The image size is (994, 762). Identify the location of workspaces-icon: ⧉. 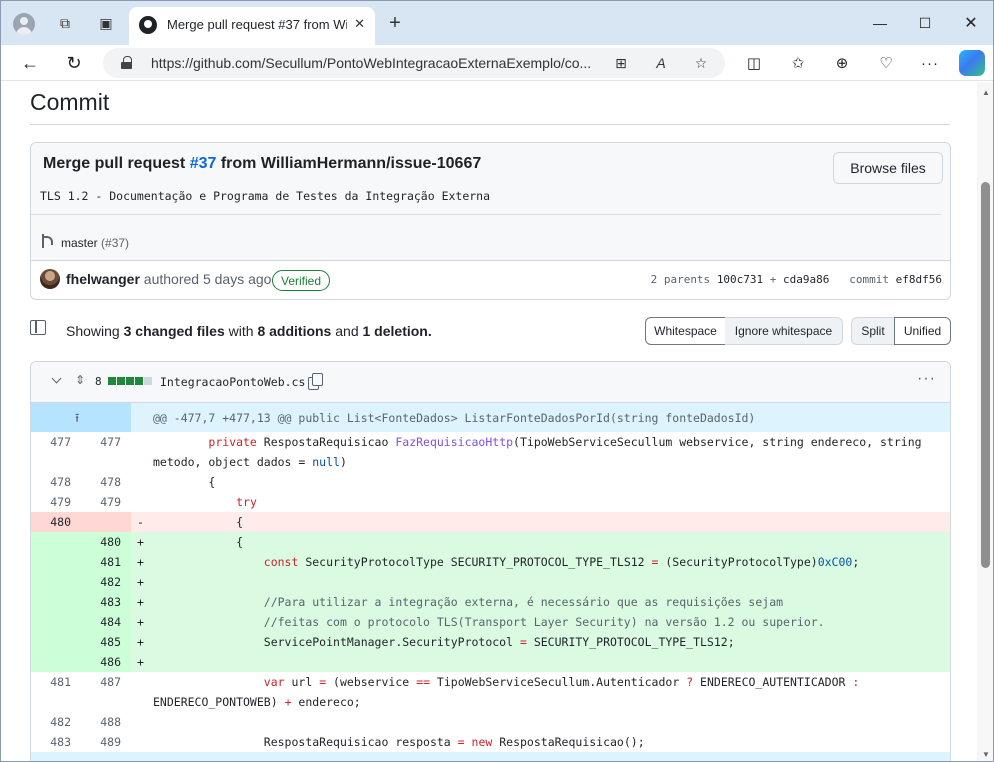
(65, 23).